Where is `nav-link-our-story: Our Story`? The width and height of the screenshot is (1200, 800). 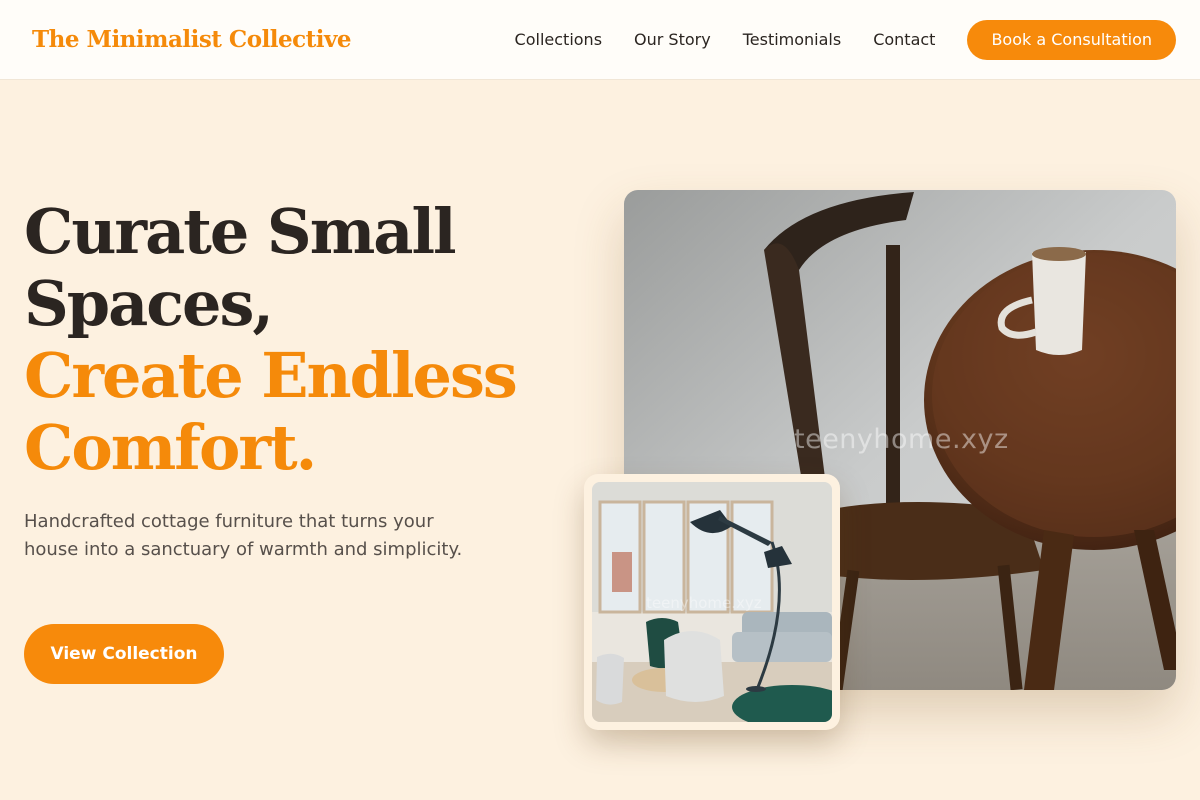 nav-link-our-story: Our Story is located at coordinates (672, 39).